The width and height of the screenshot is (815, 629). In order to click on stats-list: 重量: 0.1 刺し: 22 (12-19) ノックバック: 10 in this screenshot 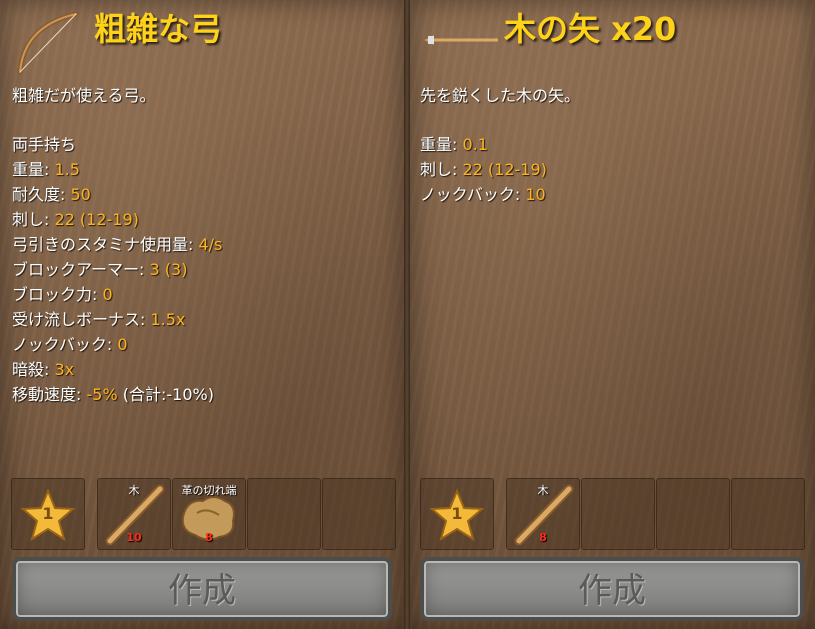, I will do `click(483, 169)`.